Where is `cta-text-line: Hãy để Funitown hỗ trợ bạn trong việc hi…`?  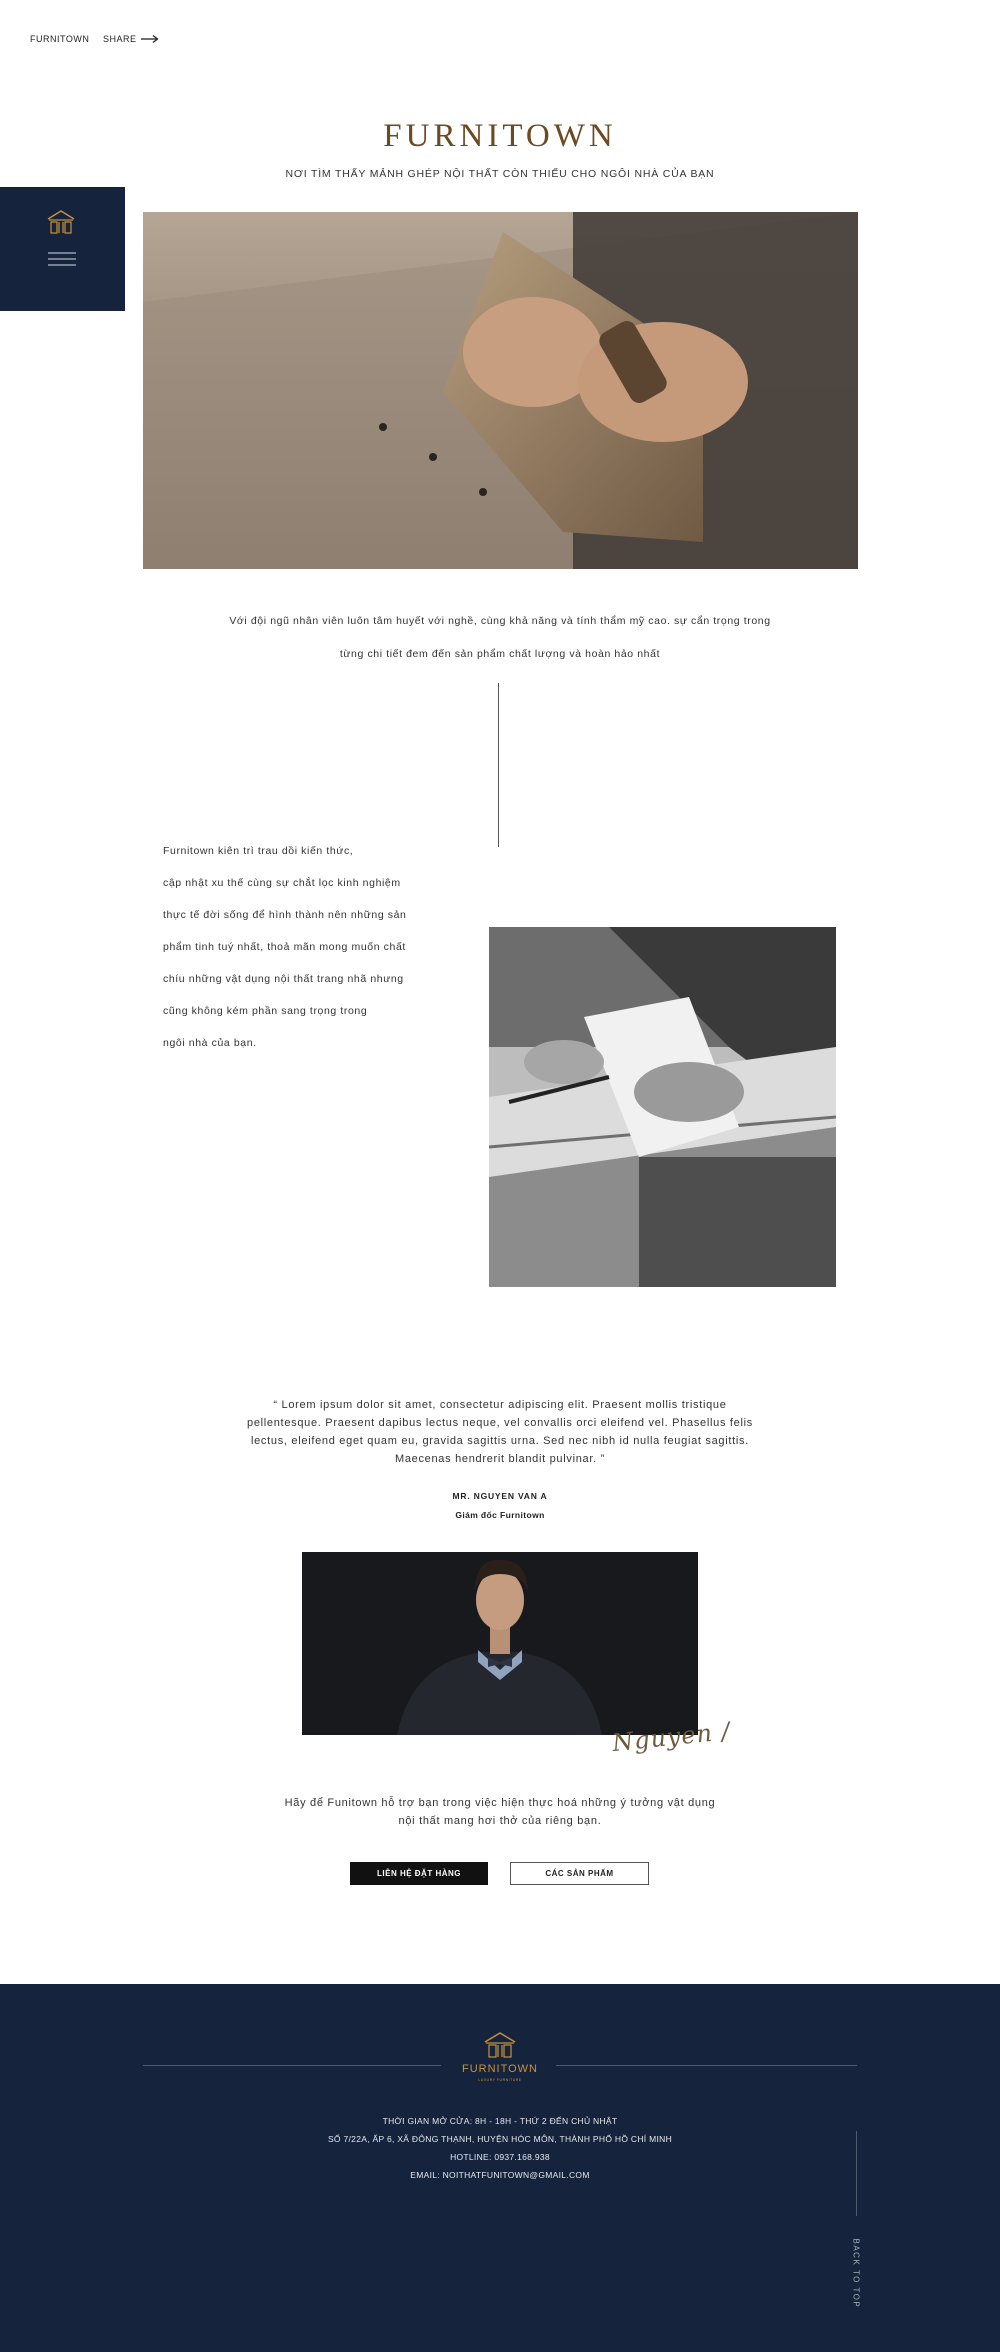
cta-text-line: Hãy để Funitown hỗ trợ bạn trong việc hi… is located at coordinates (500, 1803).